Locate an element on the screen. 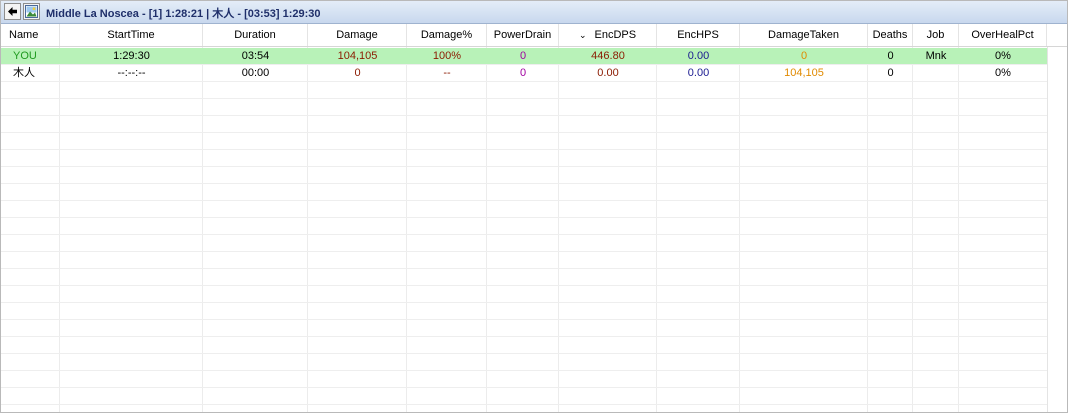 The height and width of the screenshot is (413, 1068). arrow-left-icon is located at coordinates (12, 11).